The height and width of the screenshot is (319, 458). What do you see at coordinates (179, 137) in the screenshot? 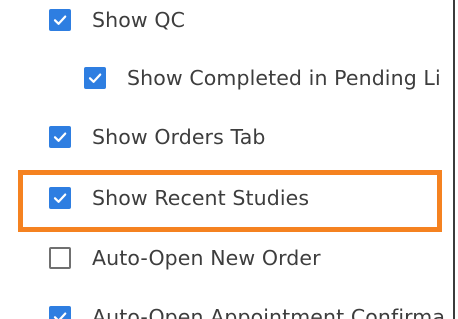
I see `setting-label: Show Orders Tab` at bounding box center [179, 137].